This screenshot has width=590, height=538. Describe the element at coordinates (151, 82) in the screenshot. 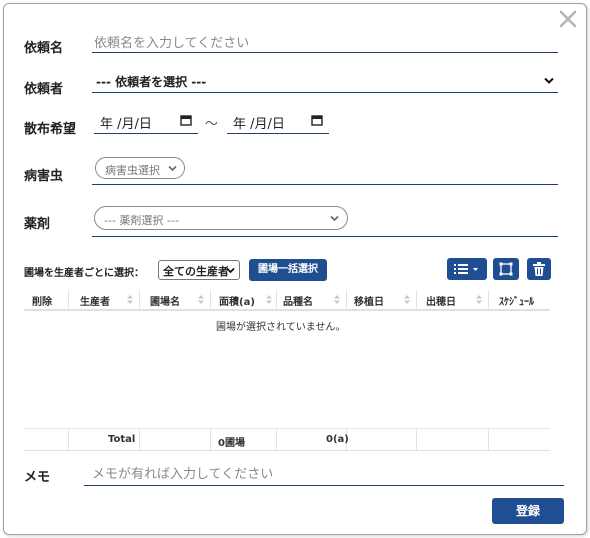

I see `requester-selected-value: --- 依頼者を選択 ---` at that location.